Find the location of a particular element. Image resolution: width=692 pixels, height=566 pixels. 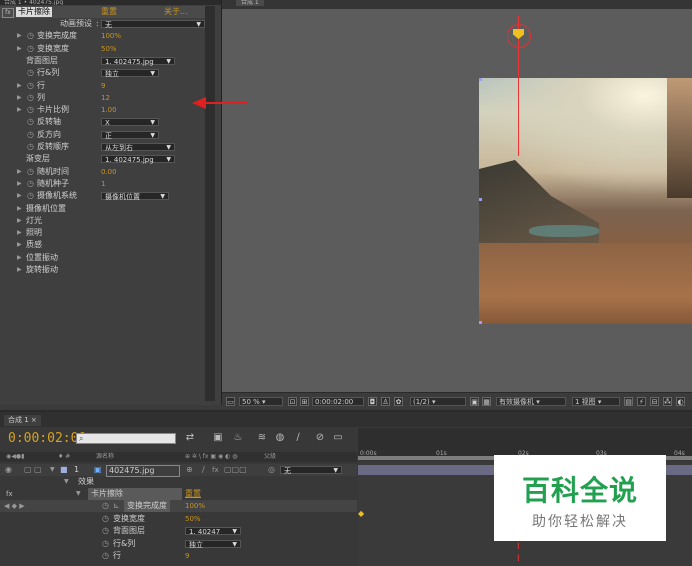

effect-property-row: 动画预设: 无 ▼ is located at coordinates (107, 24).